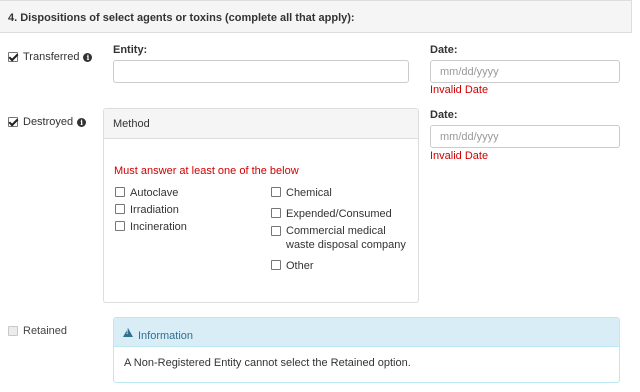 This screenshot has height=392, width=640. Describe the element at coordinates (130, 50) in the screenshot. I see `entity-label: Entity:` at that location.